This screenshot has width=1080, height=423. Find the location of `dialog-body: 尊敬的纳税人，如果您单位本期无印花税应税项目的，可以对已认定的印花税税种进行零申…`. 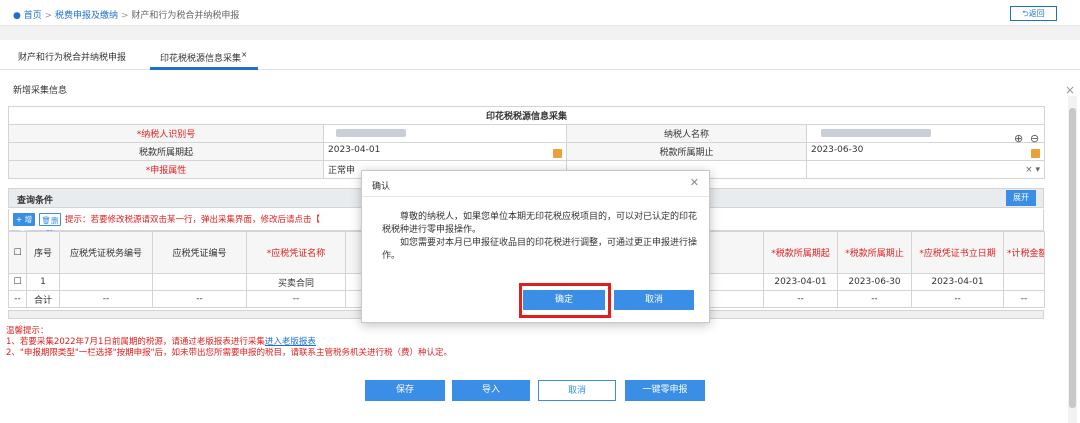

dialog-body: 尊敬的纳税人，如果您单位本期无印花税应税项目的，可以对已认定的印花税税种进行零申… is located at coordinates (541, 237).